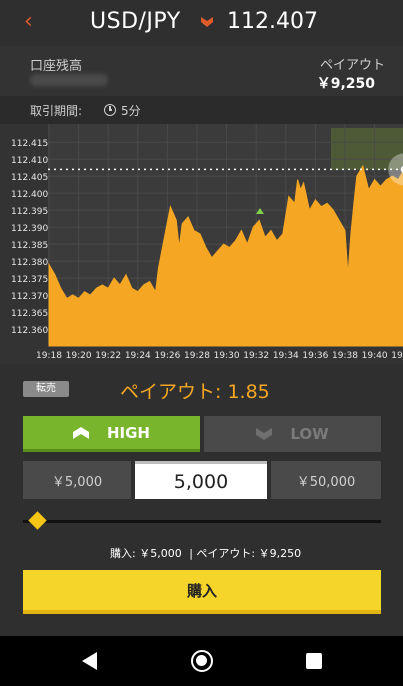 The height and width of the screenshot is (686, 403). I want to click on android-nav-bar, so click(201, 661).